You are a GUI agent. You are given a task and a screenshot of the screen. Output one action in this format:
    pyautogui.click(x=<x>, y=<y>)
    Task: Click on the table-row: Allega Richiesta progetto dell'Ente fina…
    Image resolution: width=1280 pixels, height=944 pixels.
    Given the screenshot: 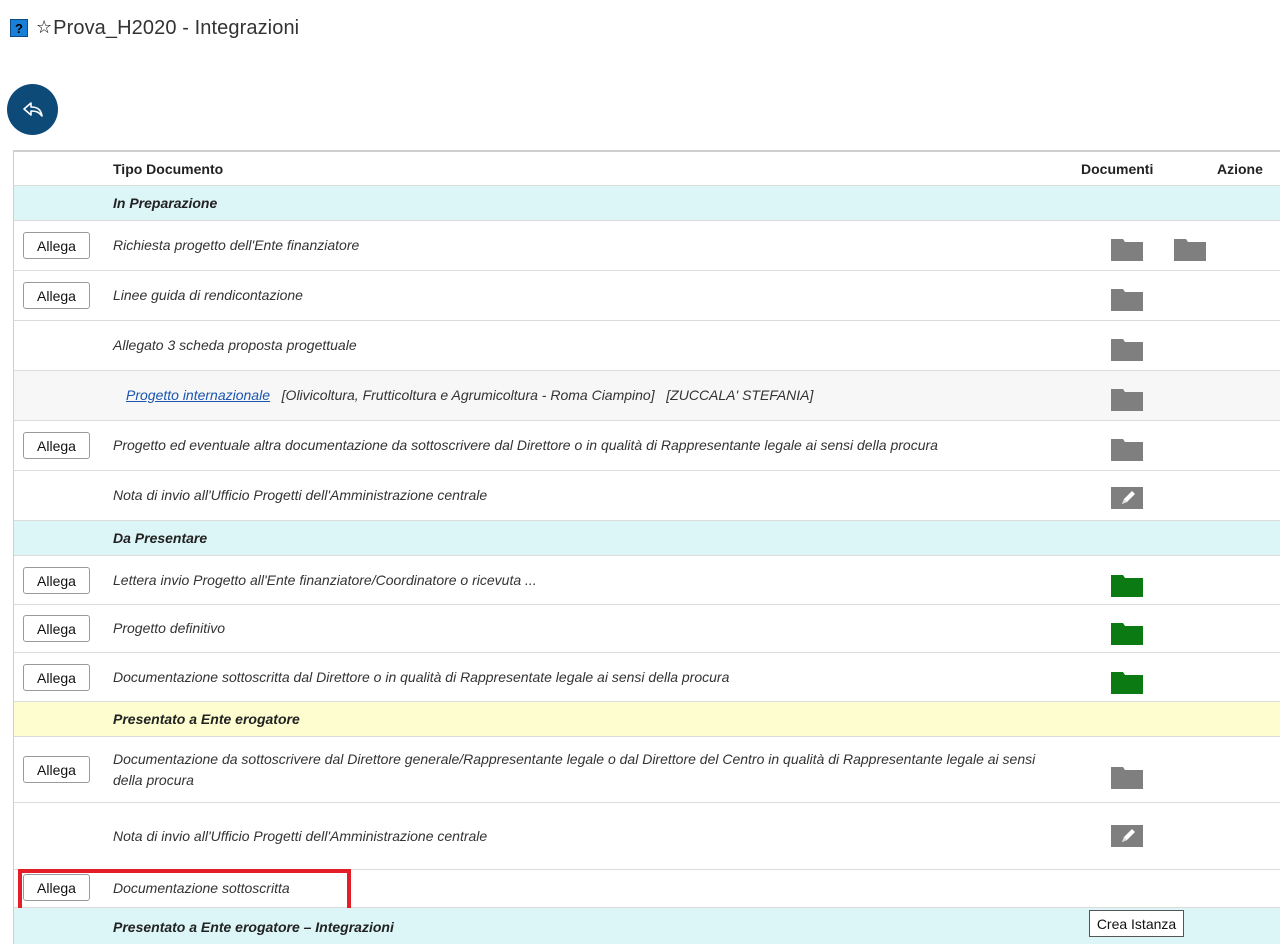 What is the action you would take?
    pyautogui.click(x=647, y=246)
    